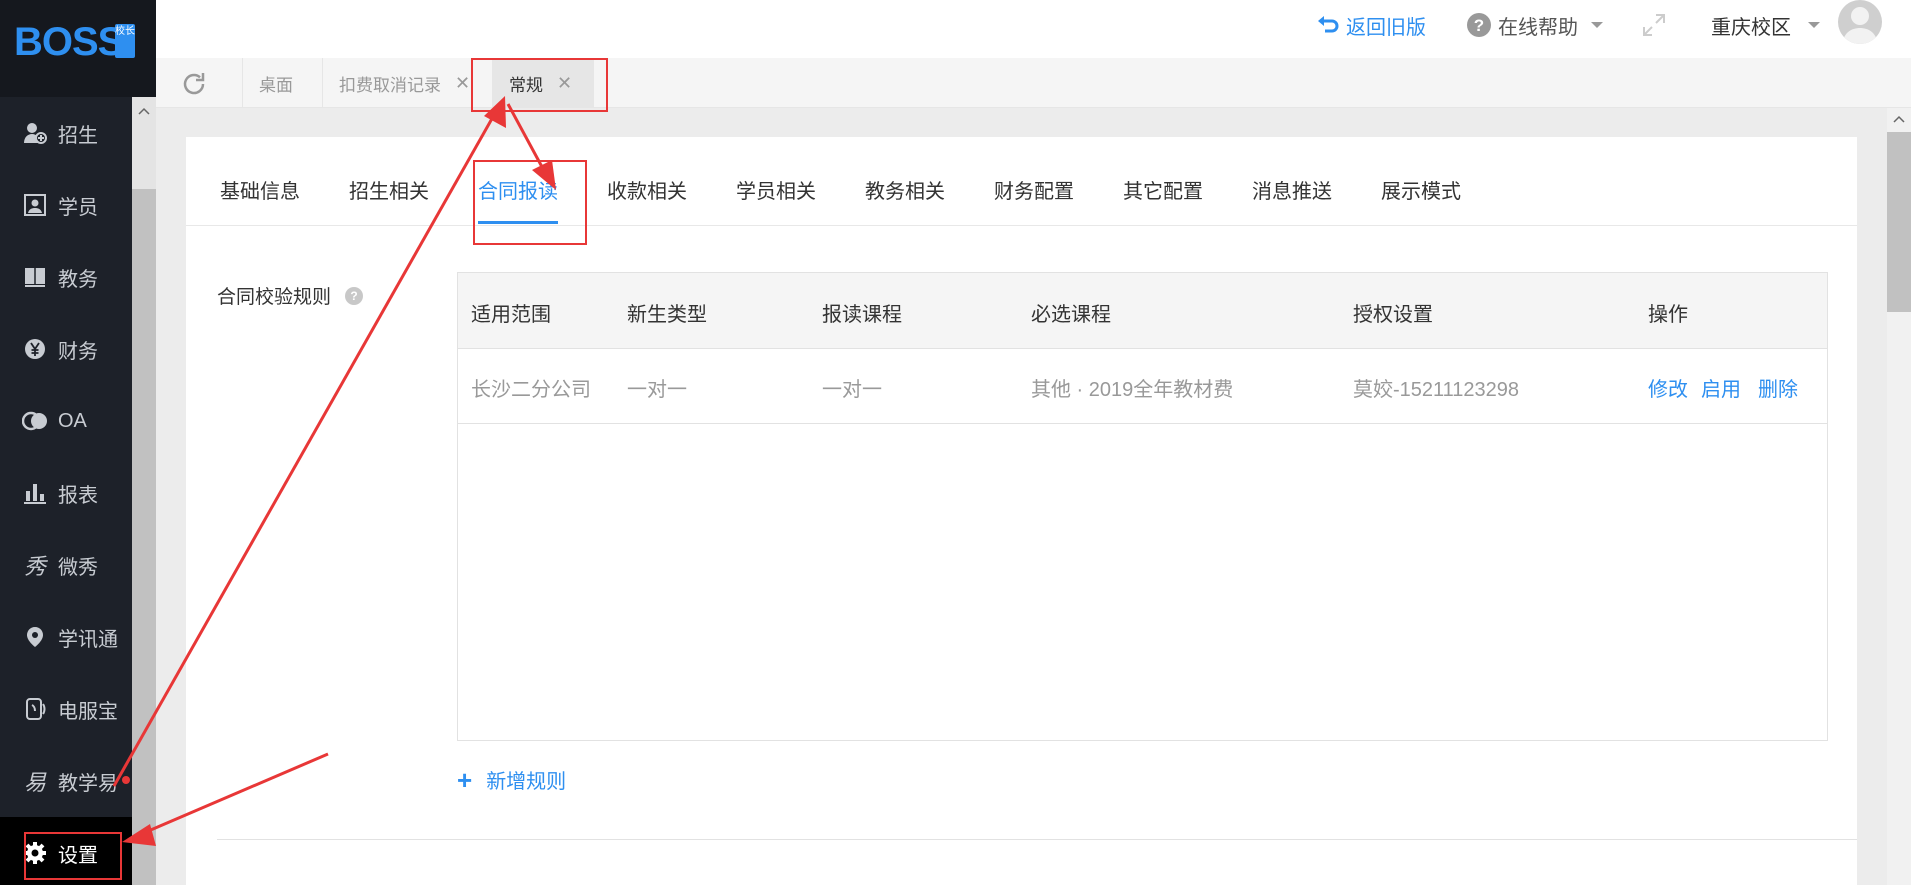 Image resolution: width=1911 pixels, height=885 pixels. I want to click on close-icon: ✕, so click(462, 83).